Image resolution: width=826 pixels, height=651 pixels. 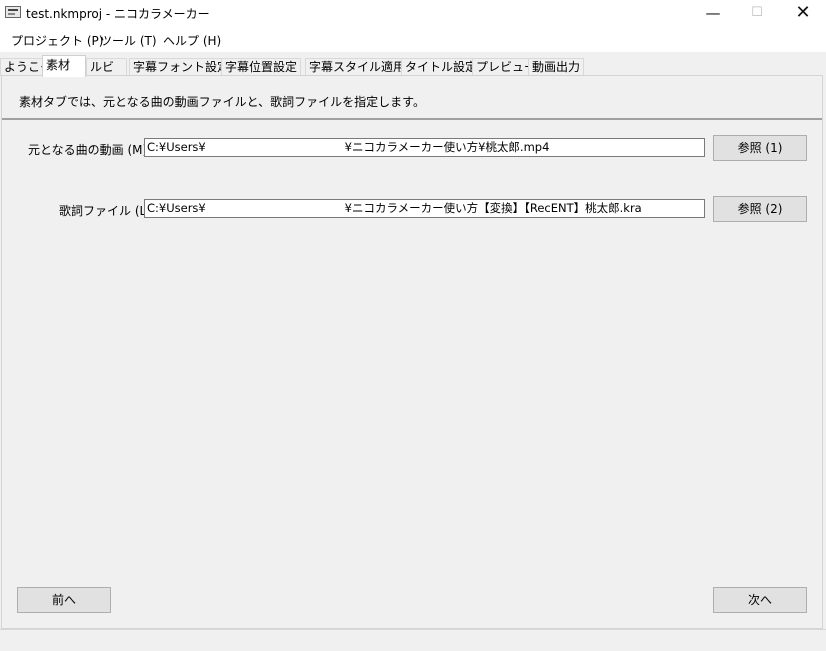 I want to click on status-bar, so click(x=413, y=640).